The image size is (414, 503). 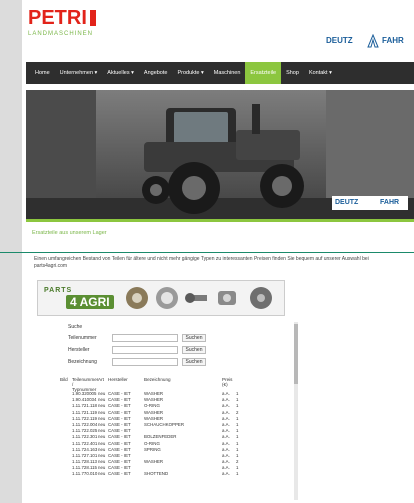 I want to click on hero-brand-right-text: FAHR, so click(x=390, y=202).